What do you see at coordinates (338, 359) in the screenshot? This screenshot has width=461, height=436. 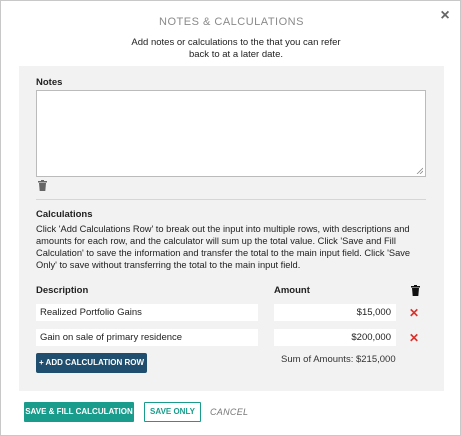 I see `sum-of-amounts: Sum of Amounts: $215,000` at bounding box center [338, 359].